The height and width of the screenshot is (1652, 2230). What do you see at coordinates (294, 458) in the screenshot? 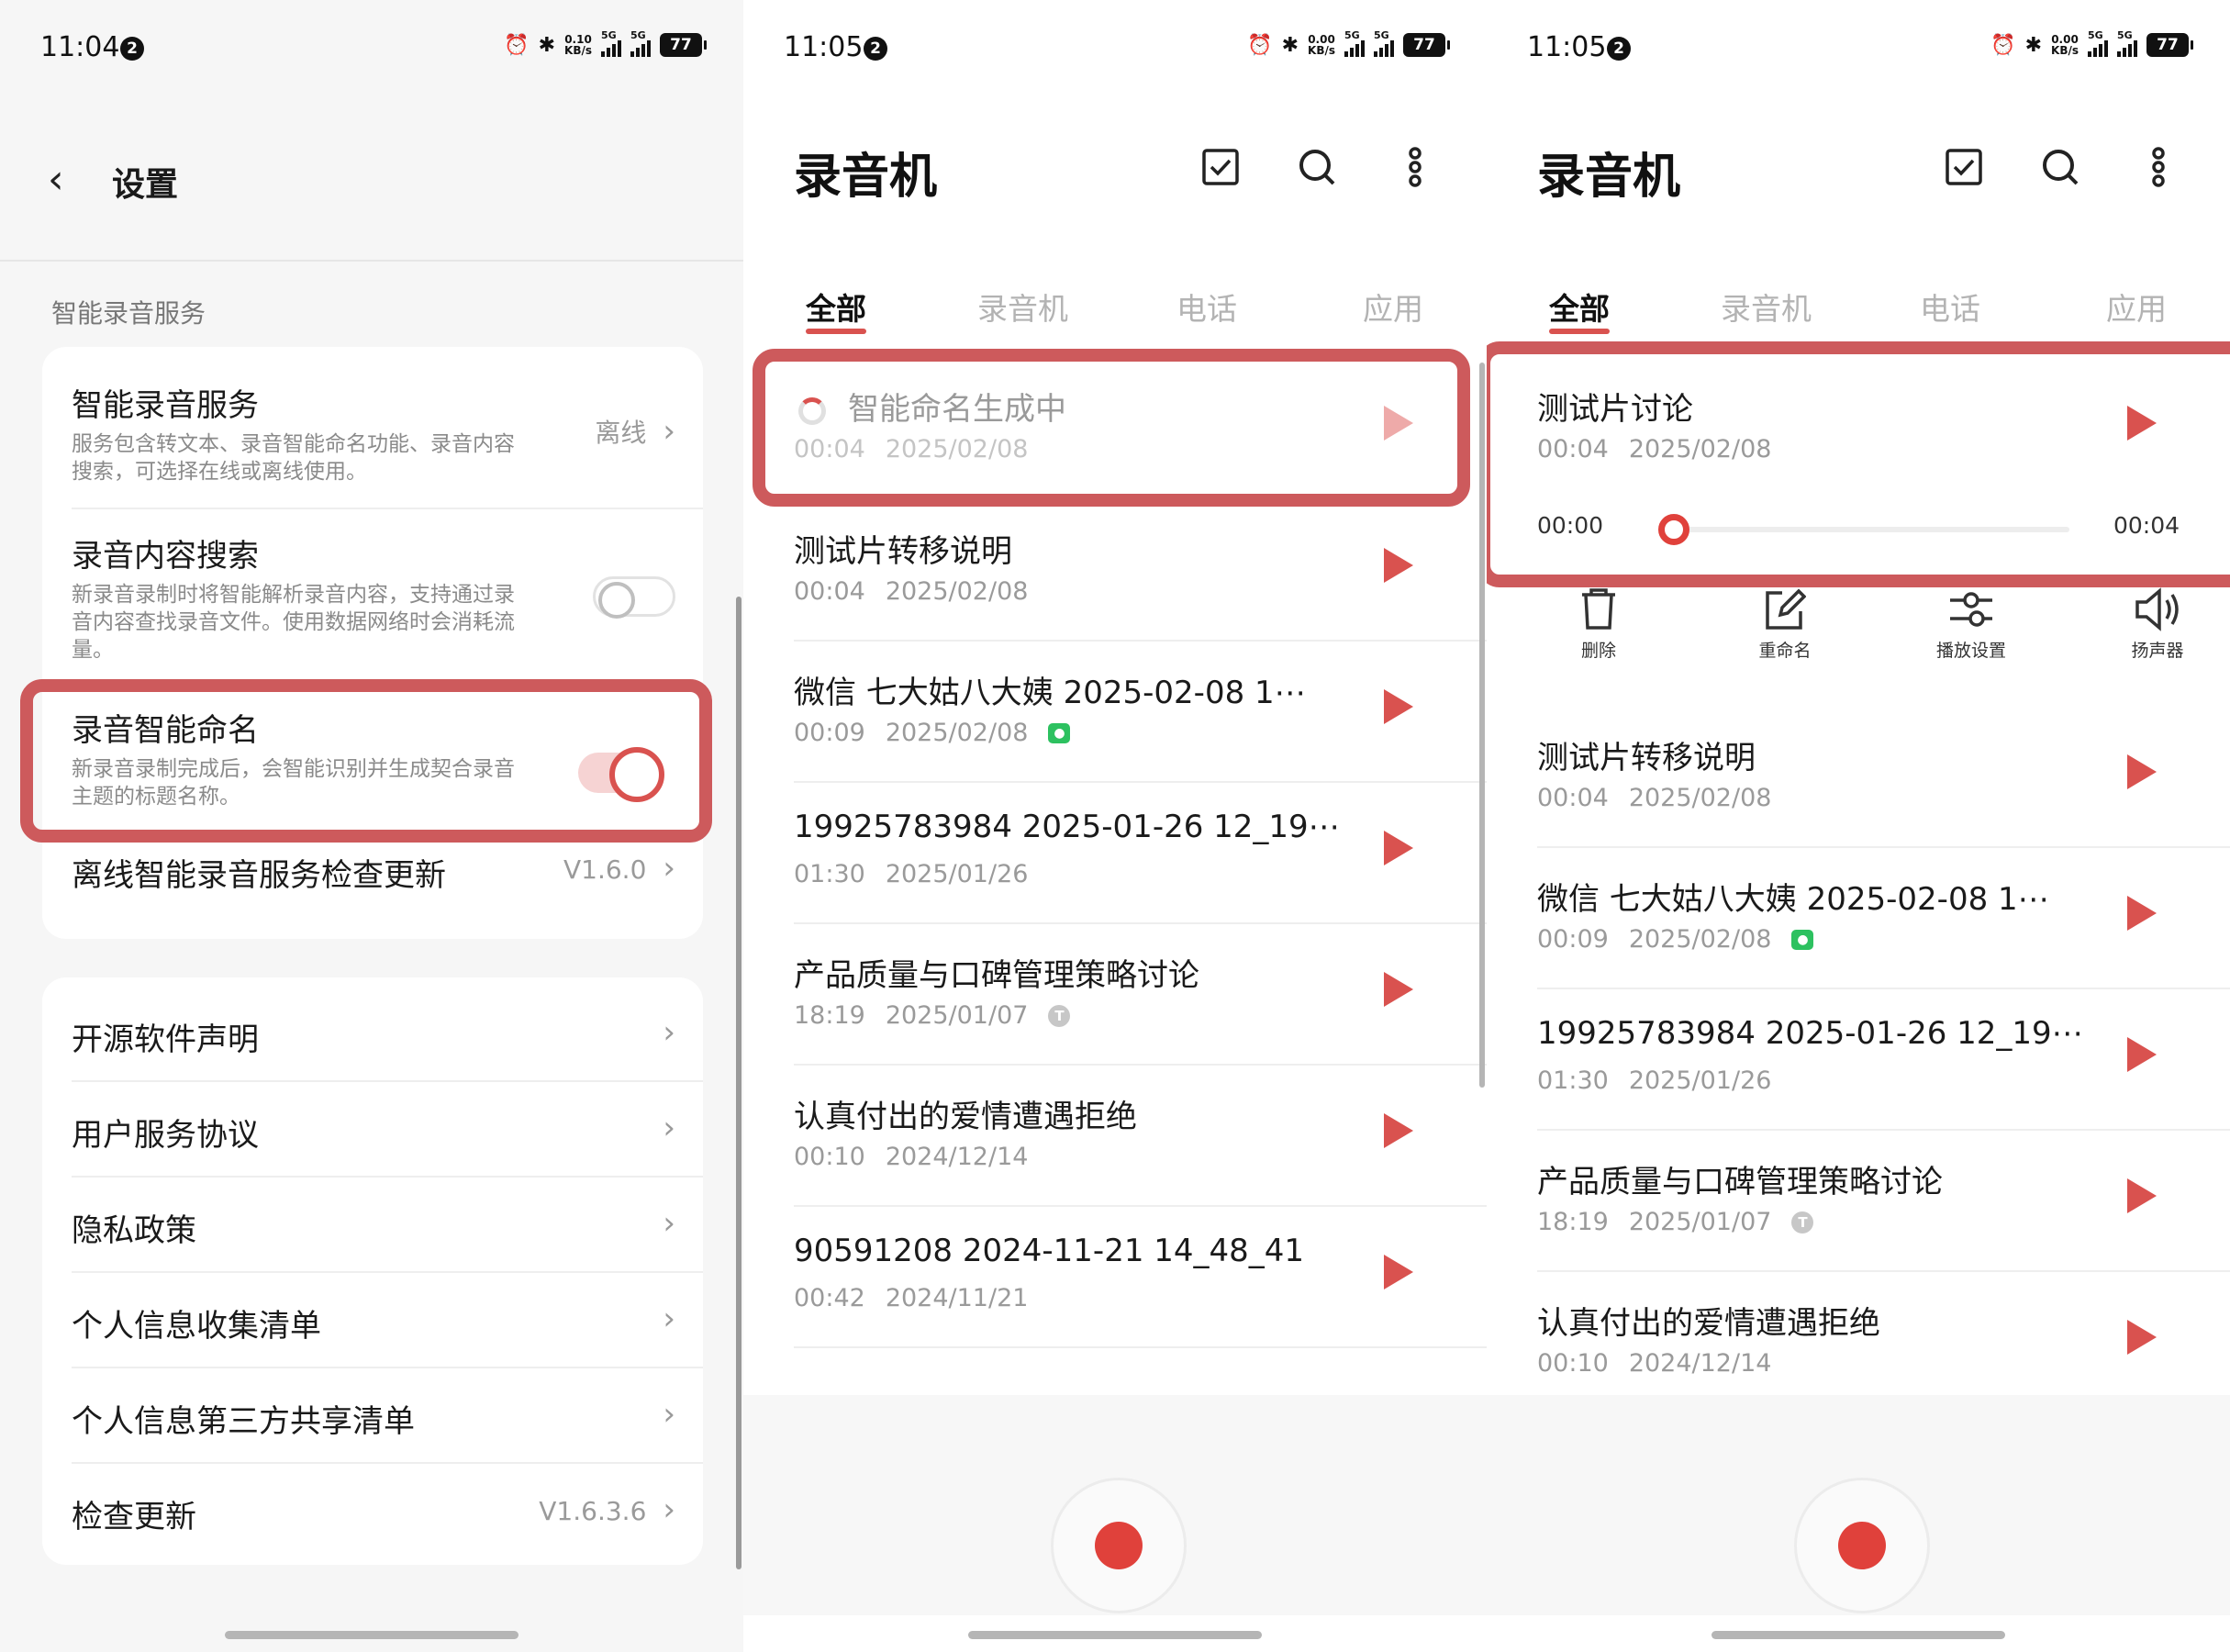
I see `setting-desc: 服务包含转文本、录音智能命名功能、录音内容搜索，可选择在线或离线使用。` at bounding box center [294, 458].